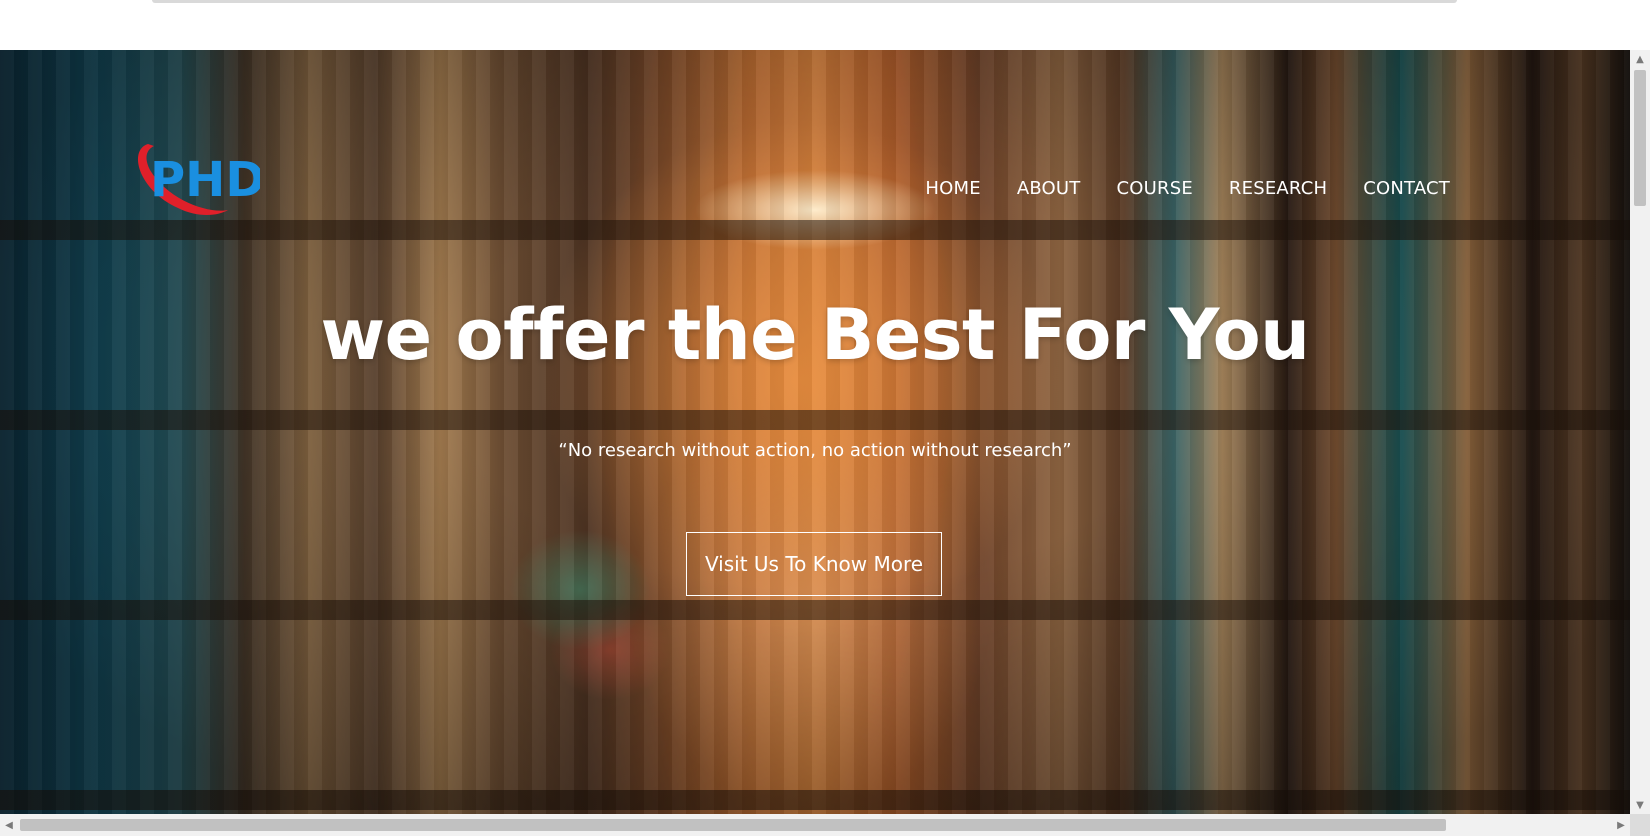  Describe the element at coordinates (825, 25) in the screenshot. I see `browser-top-area` at that location.